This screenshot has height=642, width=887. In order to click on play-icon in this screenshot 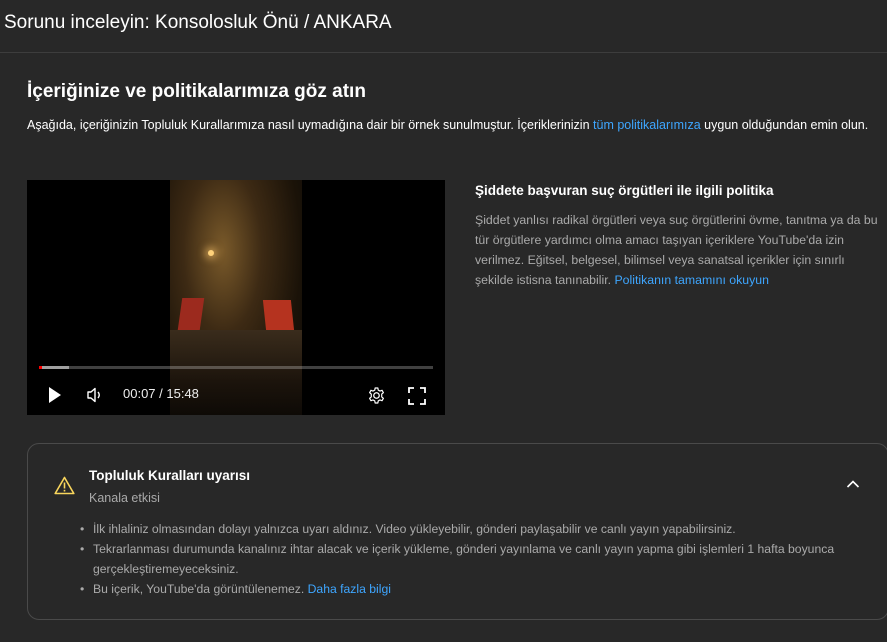, I will do `click(55, 397)`.